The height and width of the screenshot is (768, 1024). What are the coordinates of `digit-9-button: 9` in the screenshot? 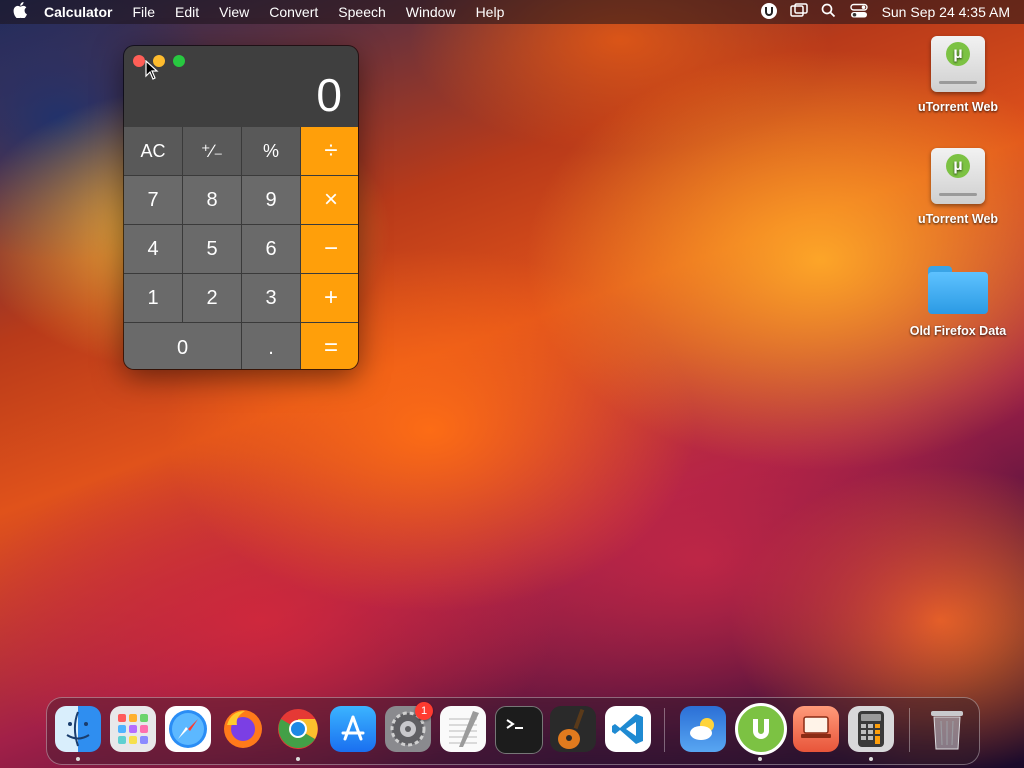 It's located at (271, 200).